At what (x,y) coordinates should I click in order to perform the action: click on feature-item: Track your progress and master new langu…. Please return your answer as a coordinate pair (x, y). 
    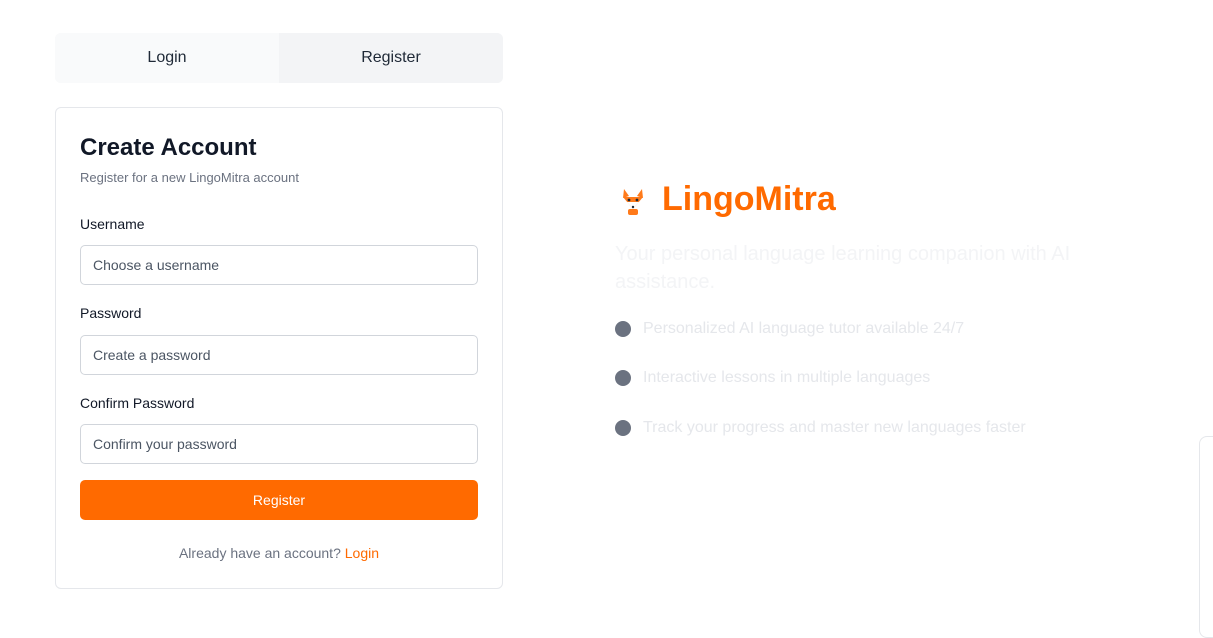
    Looking at the image, I should click on (820, 428).